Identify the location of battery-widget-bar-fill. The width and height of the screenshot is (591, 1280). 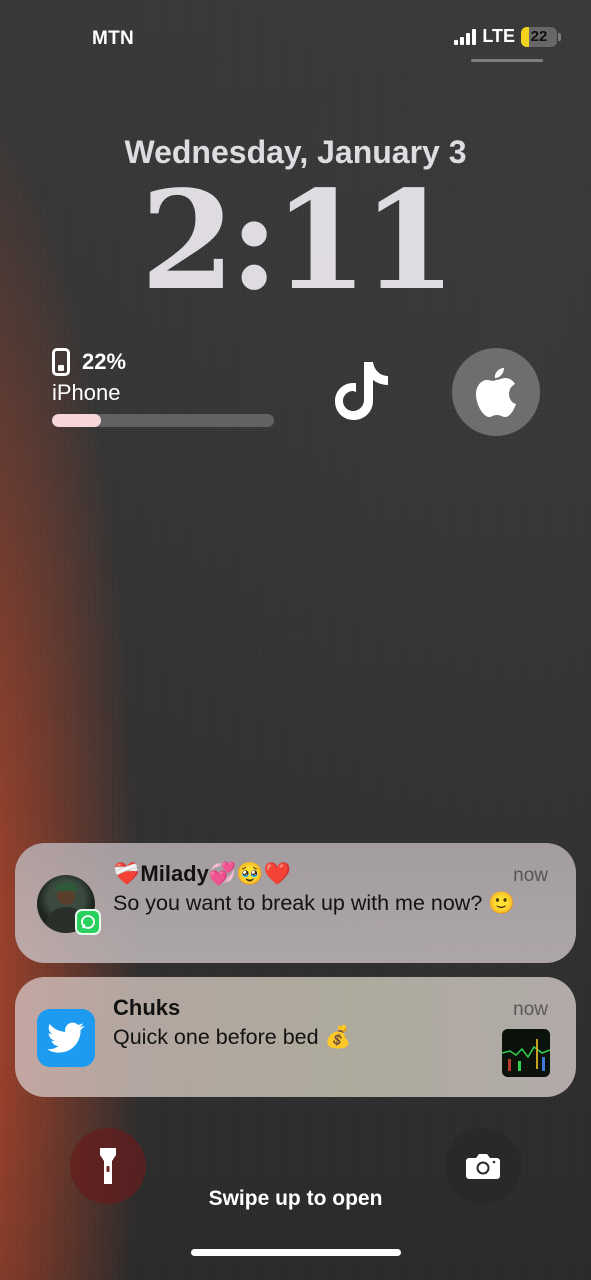
(76, 420).